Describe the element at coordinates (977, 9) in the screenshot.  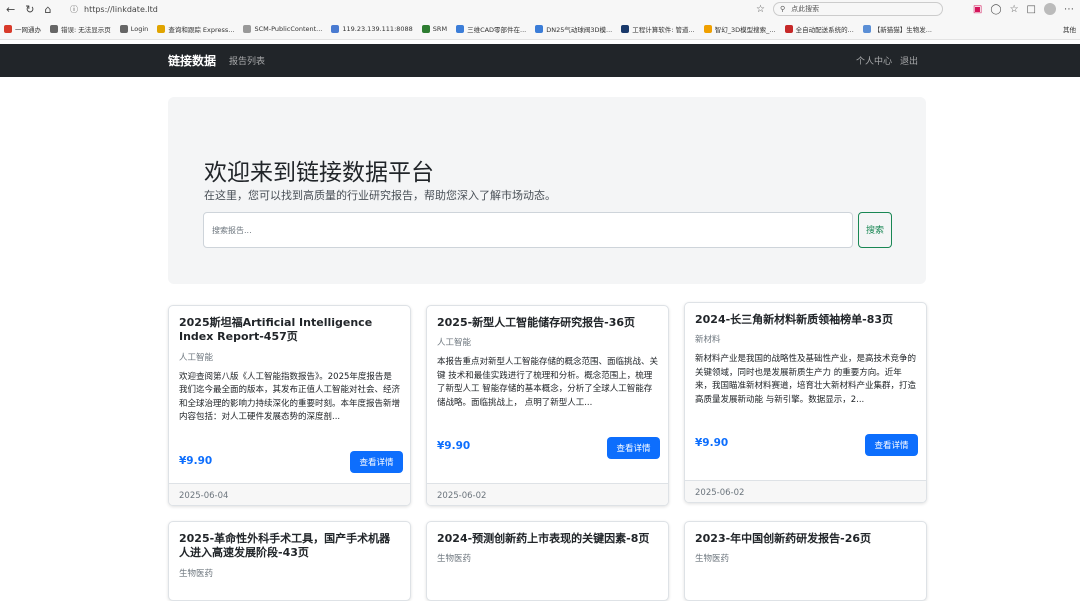
I see `extension-icon: ▣` at that location.